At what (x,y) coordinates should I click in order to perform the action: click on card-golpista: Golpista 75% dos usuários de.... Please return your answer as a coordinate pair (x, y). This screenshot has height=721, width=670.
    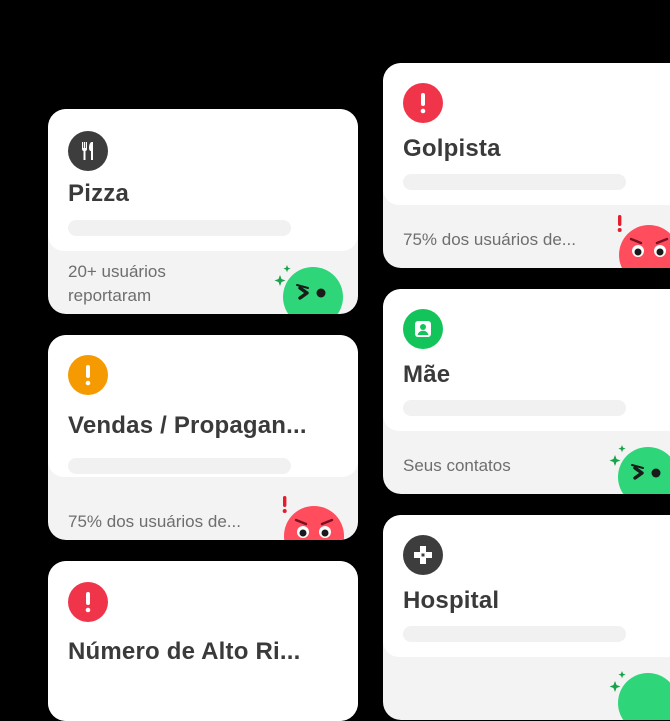
    Looking at the image, I should click on (526, 165).